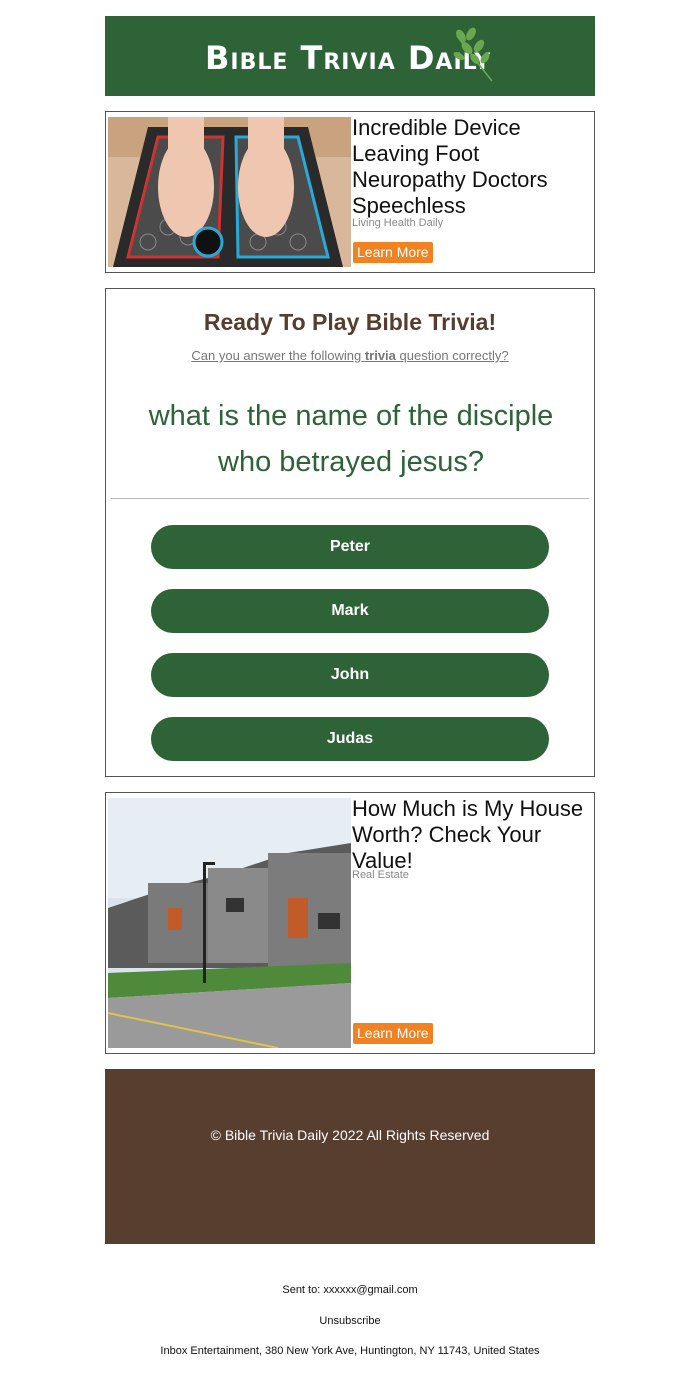  I want to click on ad-source: Real Estate, so click(380, 875).